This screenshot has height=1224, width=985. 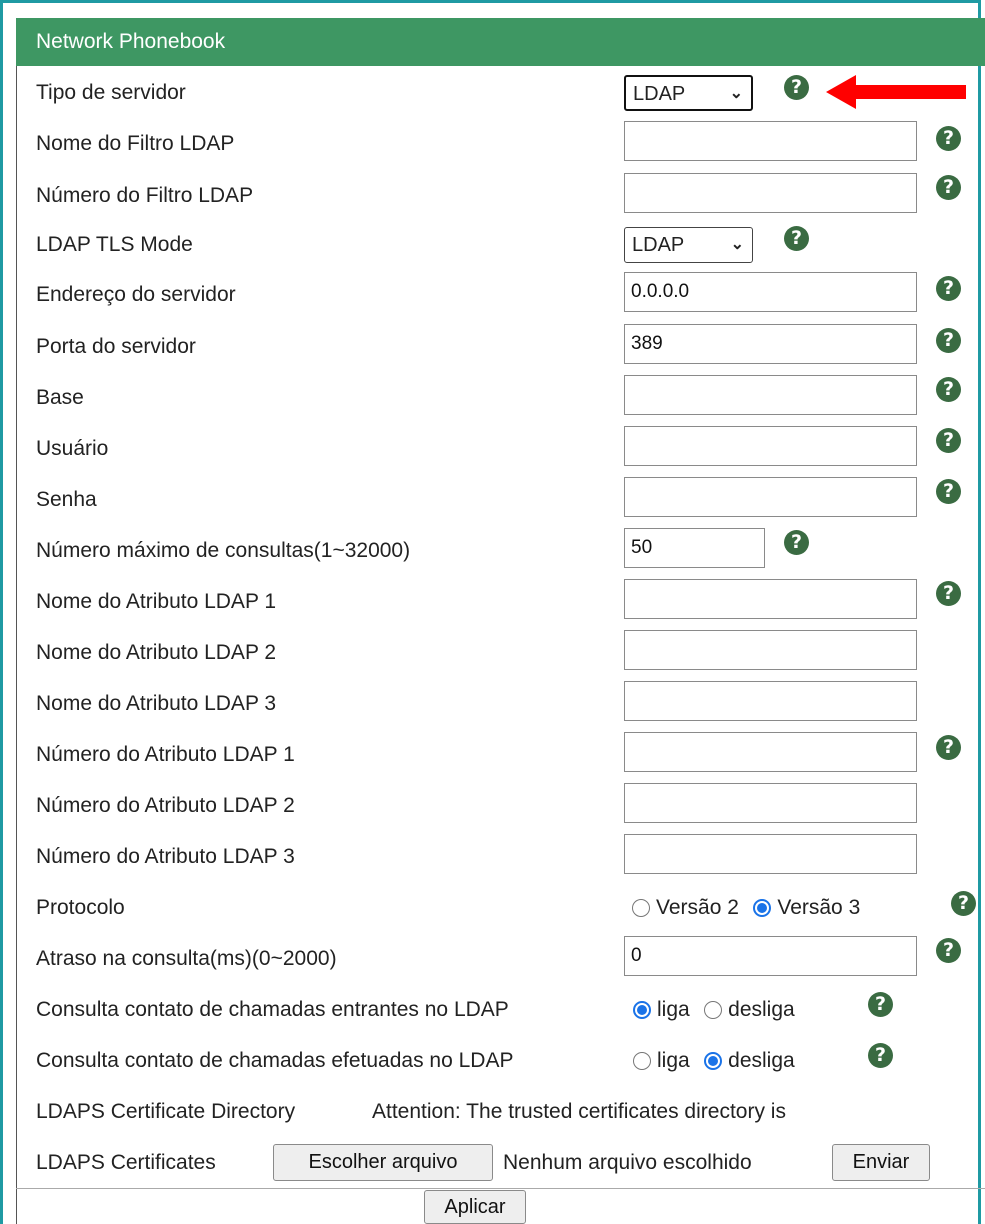 I want to click on field-label: Nome do Atributo LDAP 2, so click(x=156, y=652).